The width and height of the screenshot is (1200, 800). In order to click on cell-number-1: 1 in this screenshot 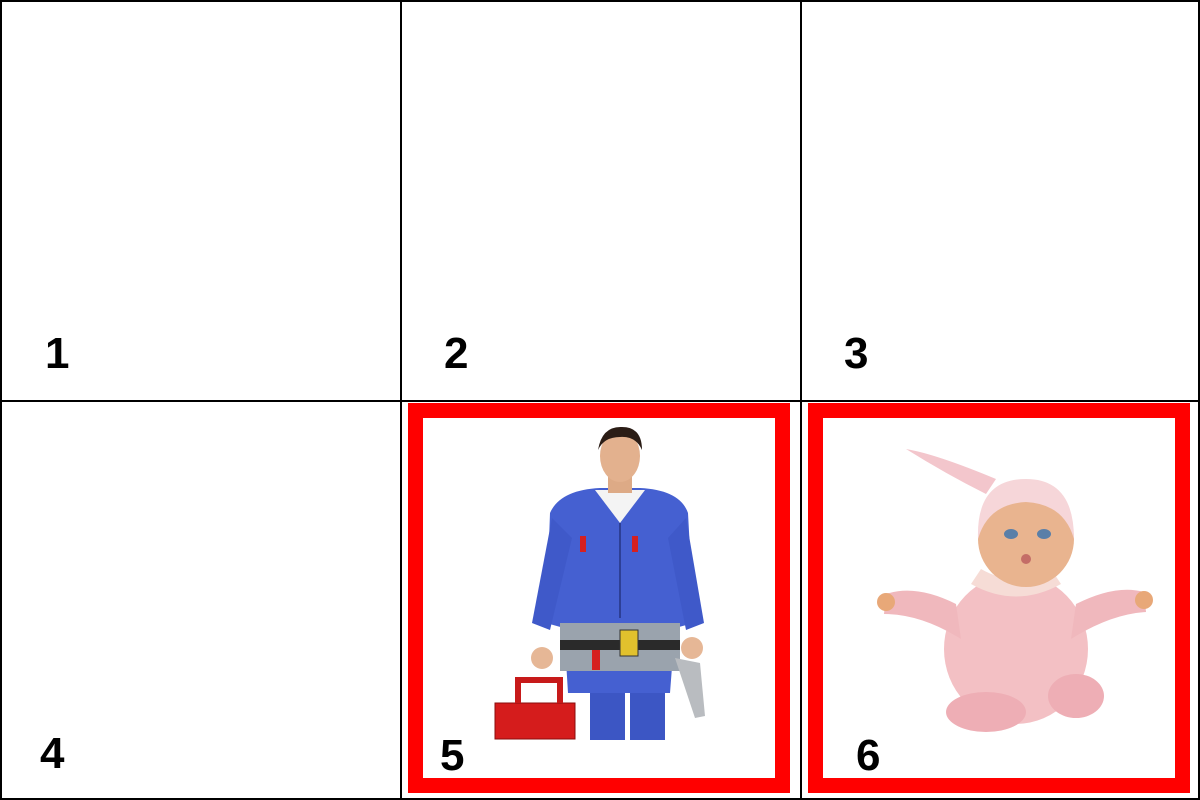, I will do `click(57, 353)`.